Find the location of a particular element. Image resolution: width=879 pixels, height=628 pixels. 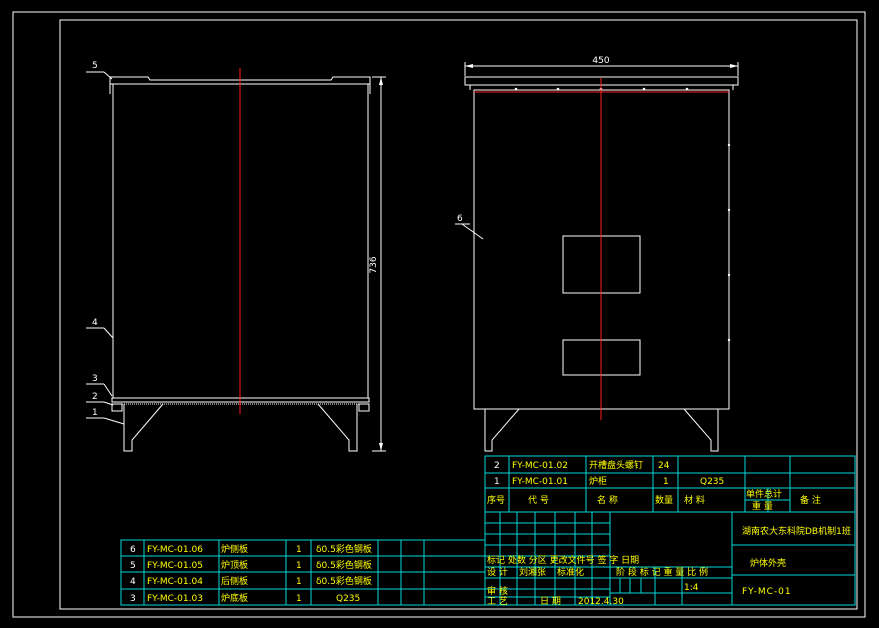

header-remark: 备 注 is located at coordinates (810, 500).